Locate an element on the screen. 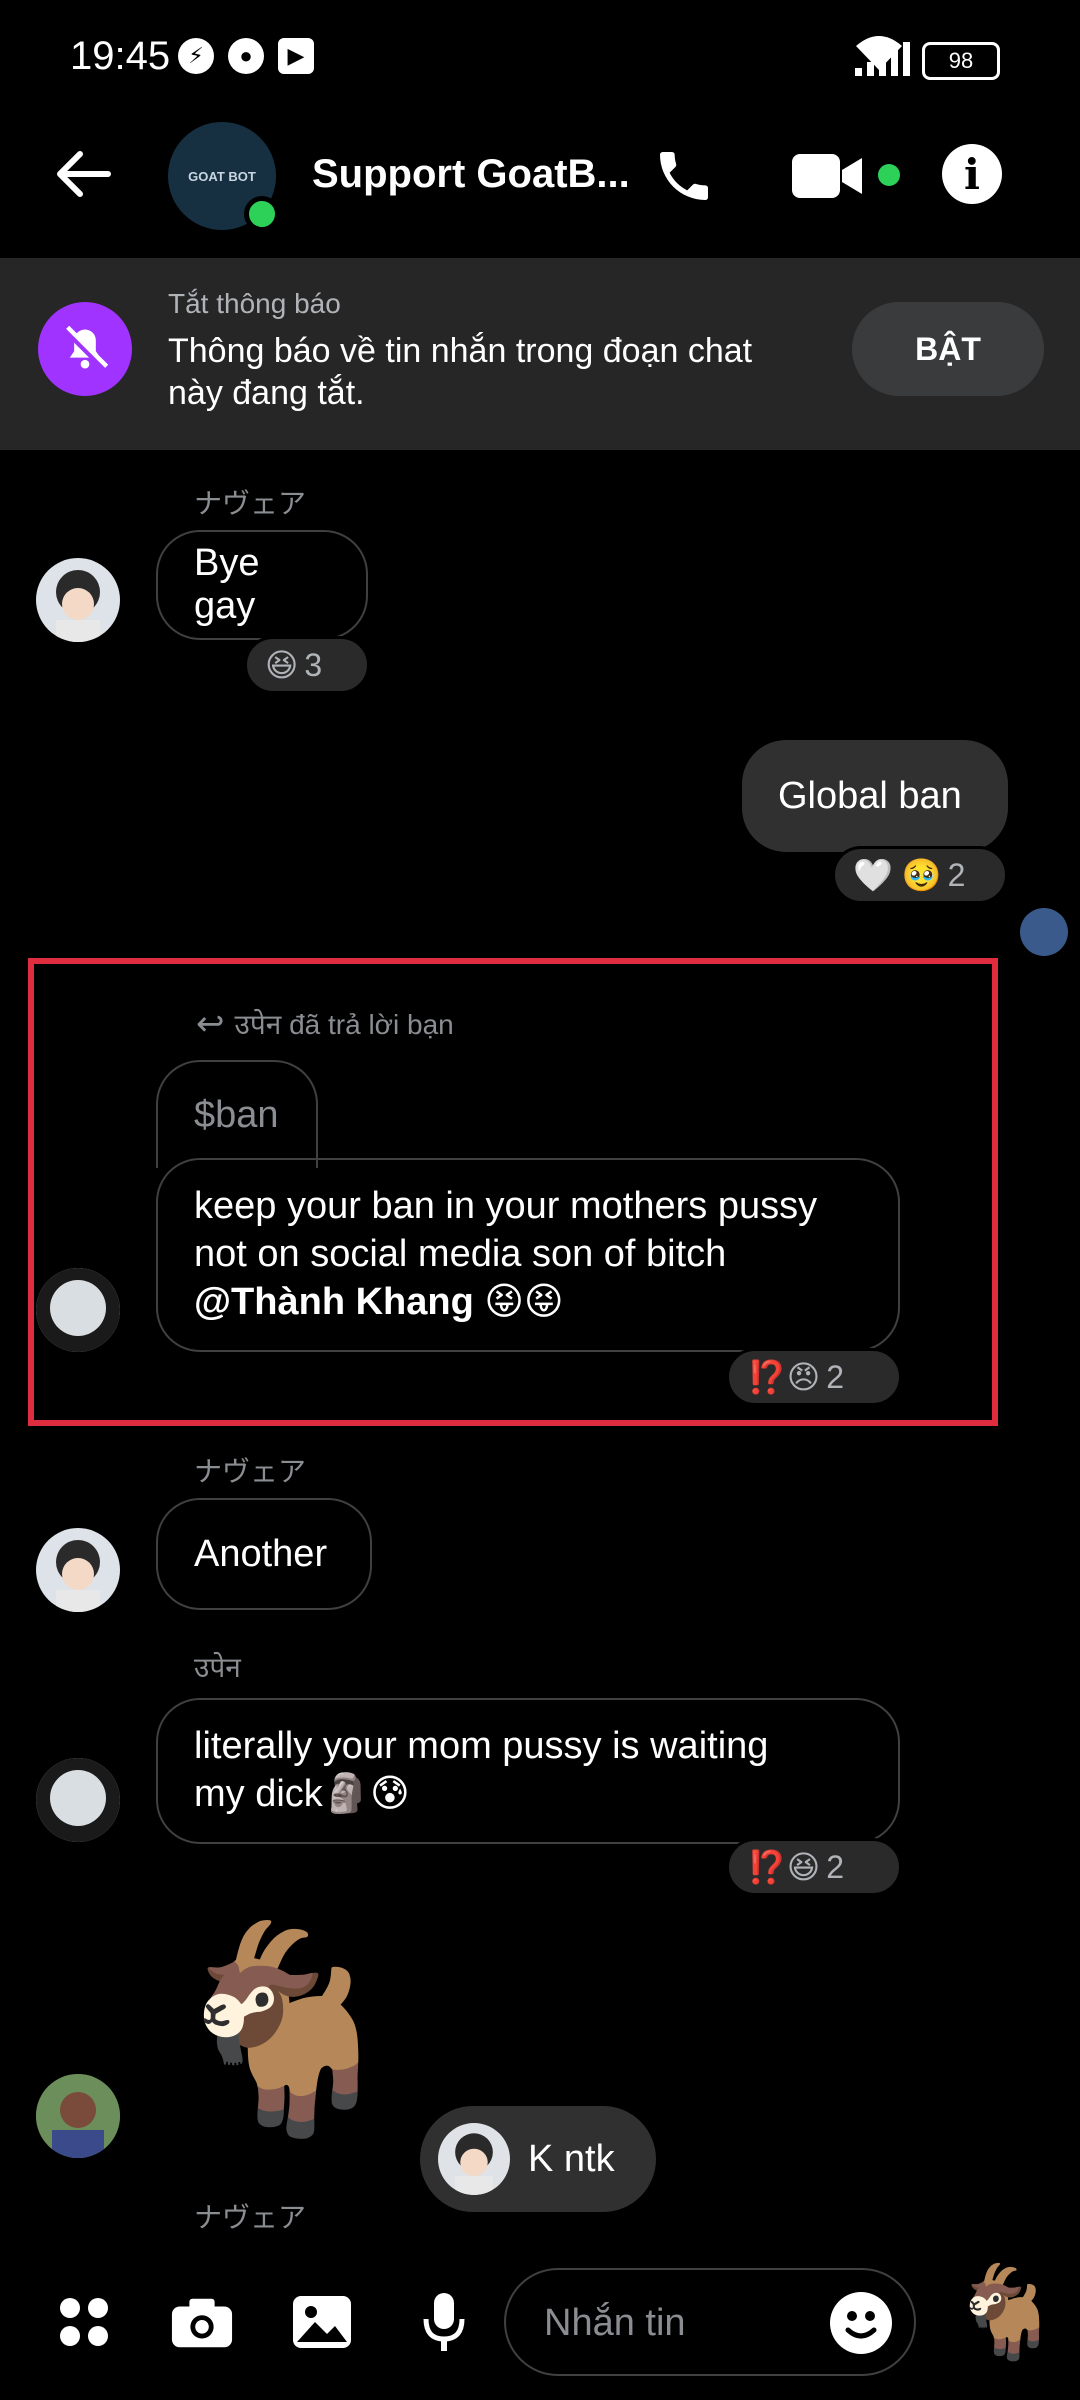  unmute-button: BẬT is located at coordinates (948, 349).